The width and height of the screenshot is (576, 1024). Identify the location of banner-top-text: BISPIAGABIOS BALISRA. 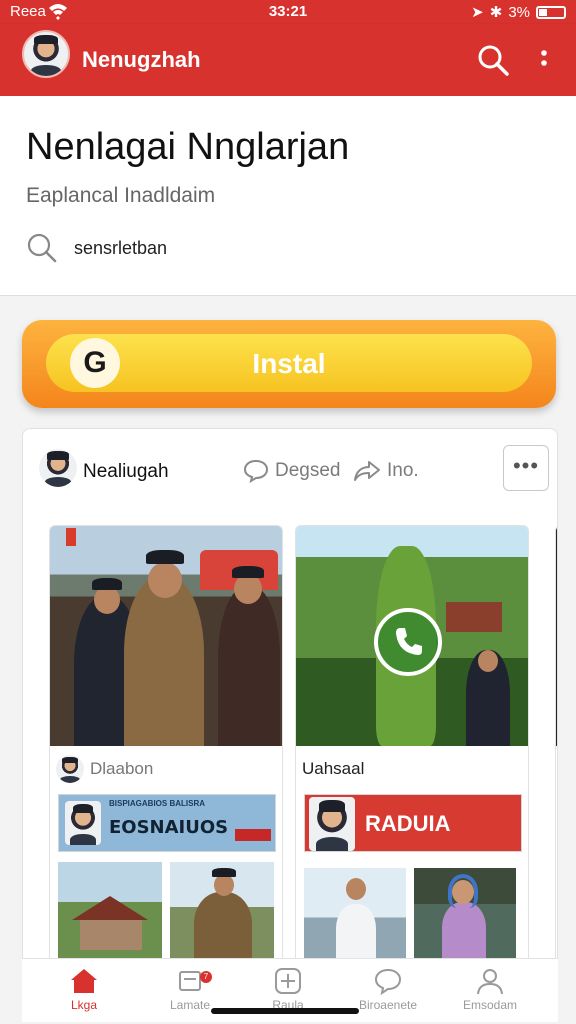
(157, 803).